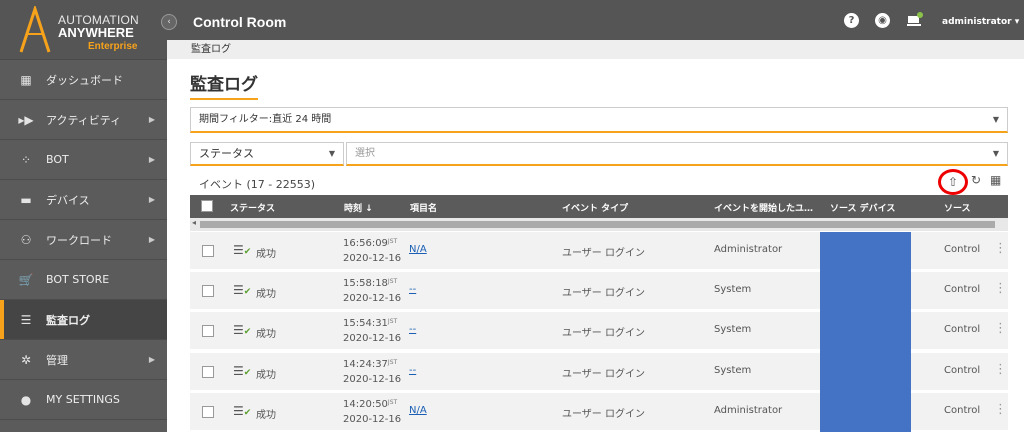 Image resolution: width=1024 pixels, height=432 pixels. I want to click on sidebar-item-label: MY SETTINGS, so click(83, 399).